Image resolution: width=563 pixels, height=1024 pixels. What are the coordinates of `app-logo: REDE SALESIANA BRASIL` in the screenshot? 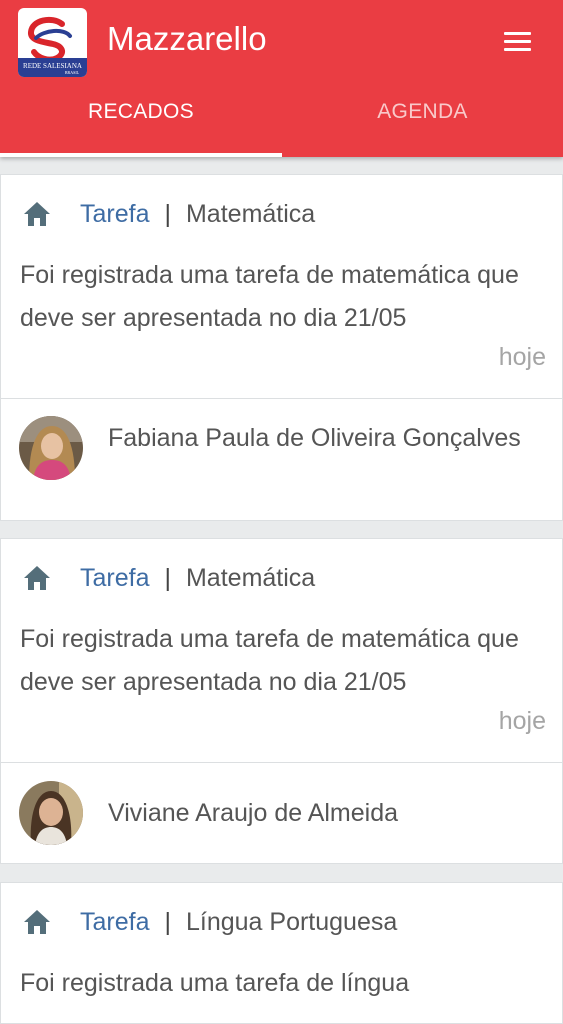 It's located at (52, 42).